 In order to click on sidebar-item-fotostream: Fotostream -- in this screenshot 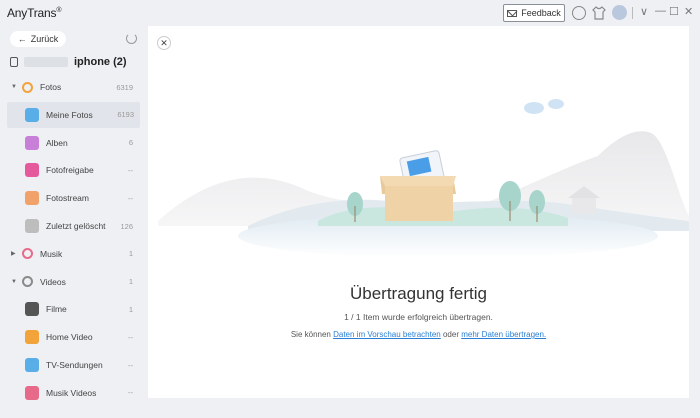, I will do `click(73, 198)`.